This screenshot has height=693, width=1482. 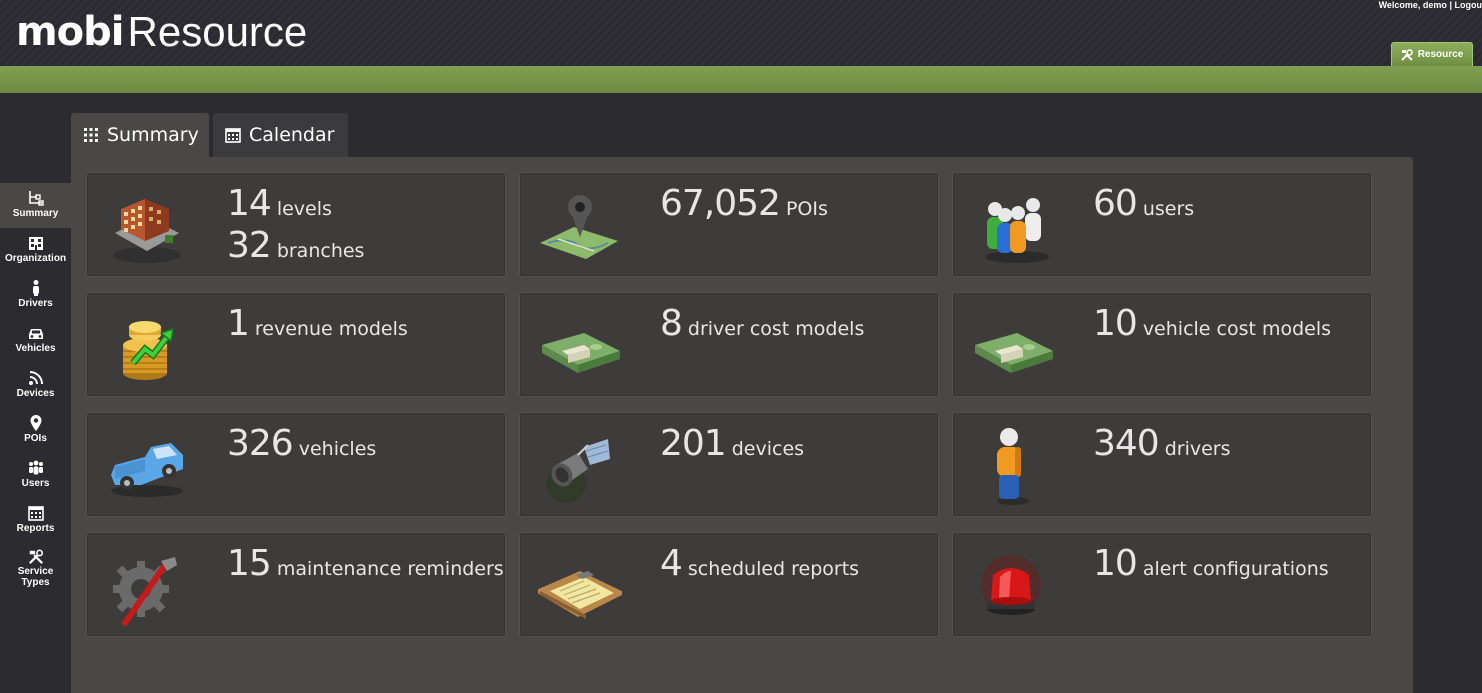 I want to click on tree-icon, so click(x=36, y=198).